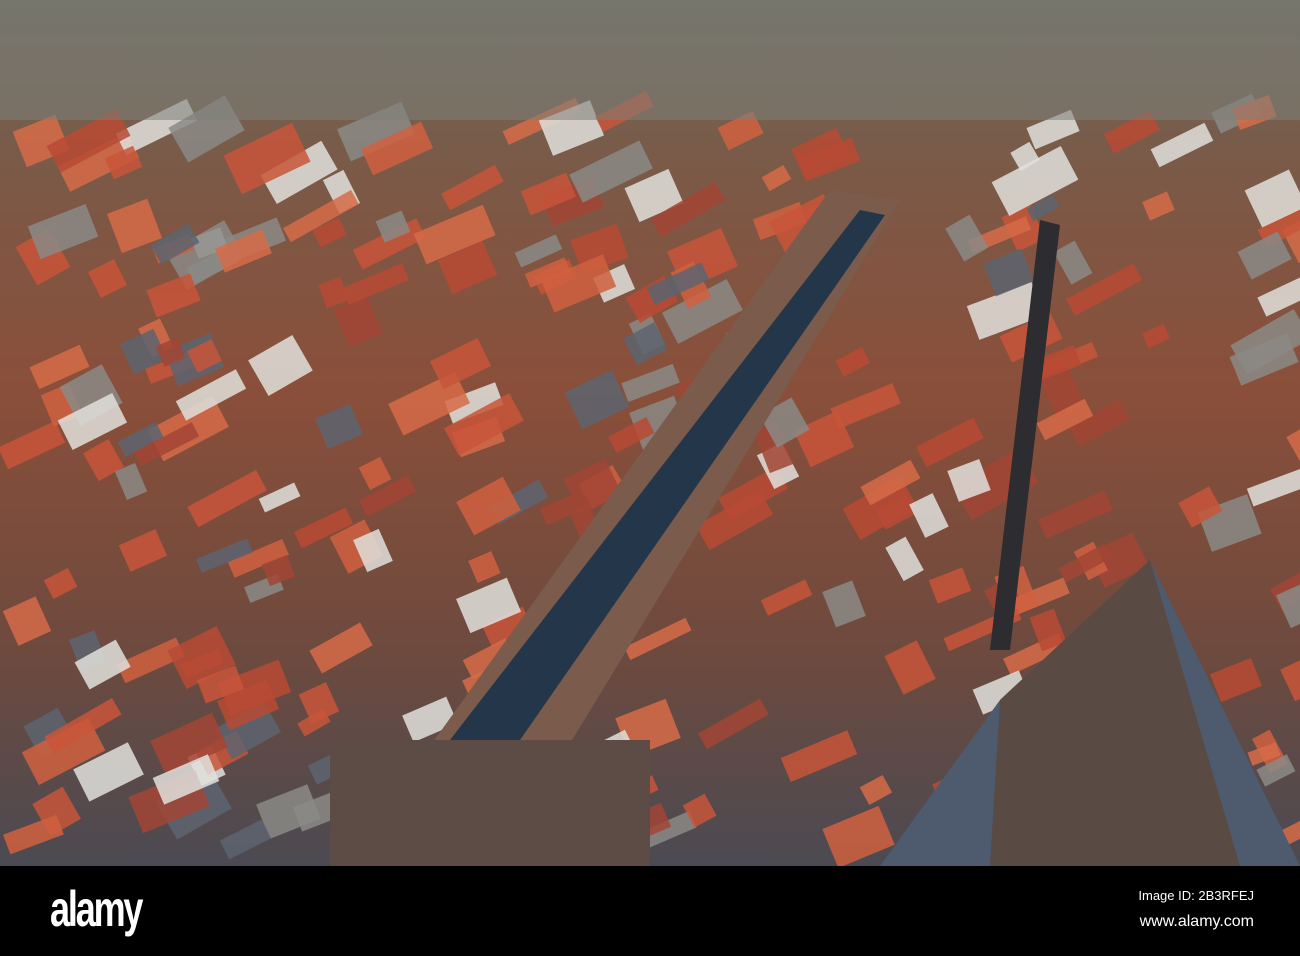  I want to click on side-street, so click(1025, 435).